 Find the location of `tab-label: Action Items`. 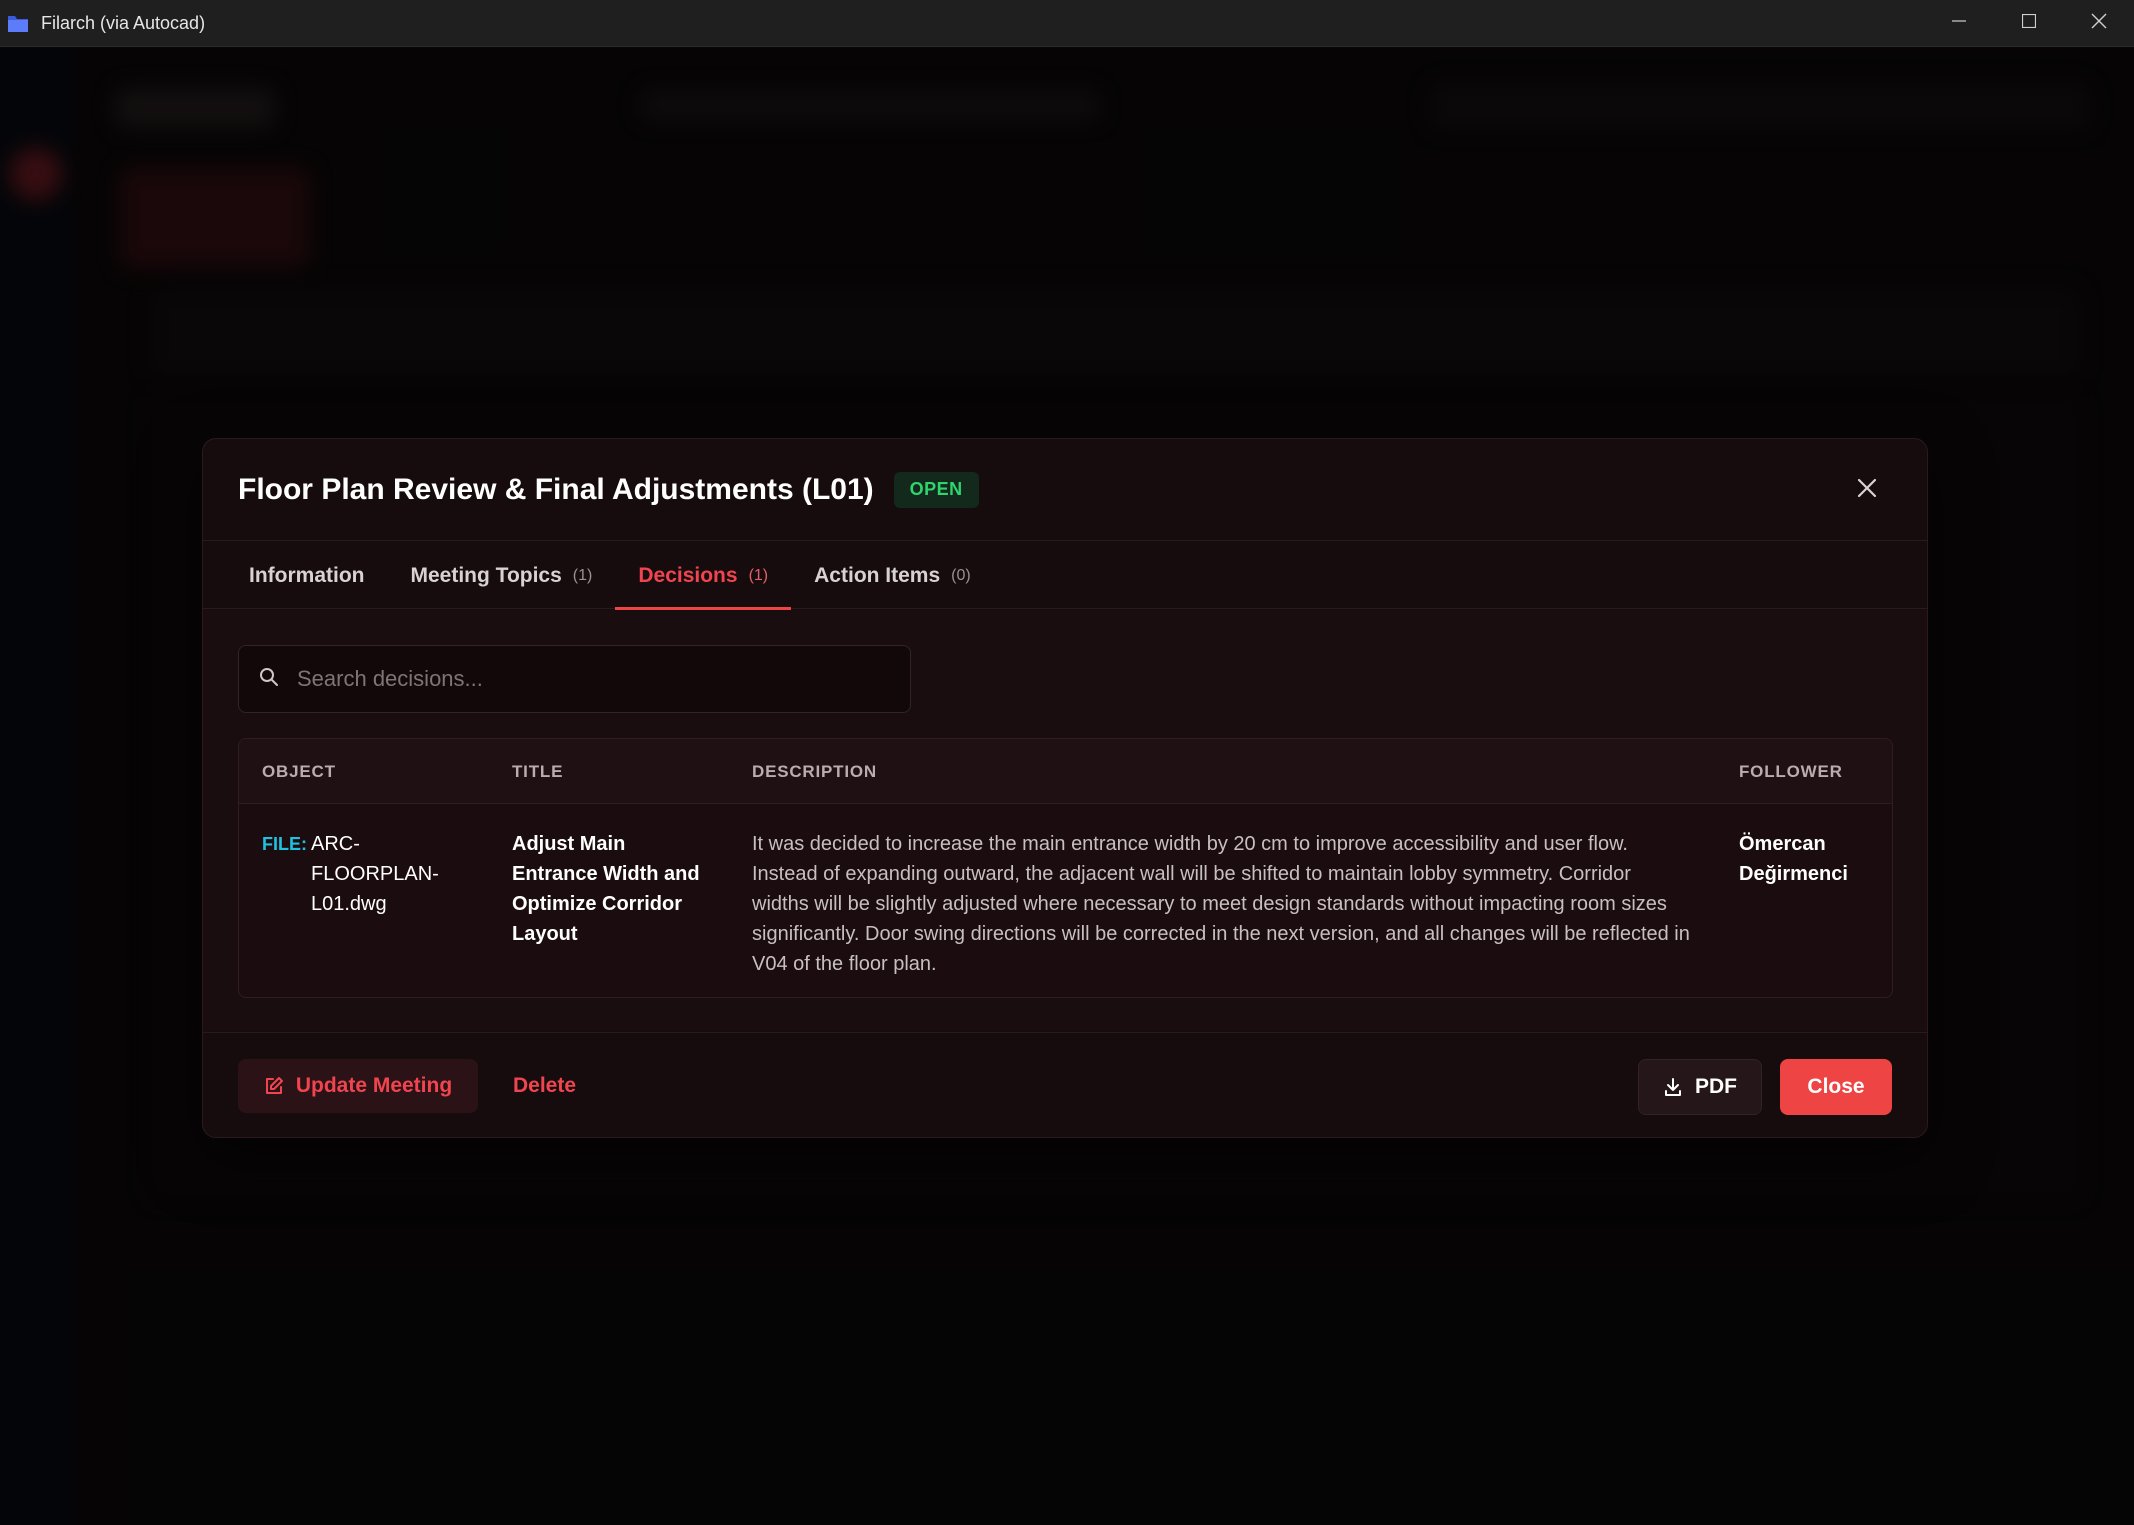

tab-label: Action Items is located at coordinates (877, 575).